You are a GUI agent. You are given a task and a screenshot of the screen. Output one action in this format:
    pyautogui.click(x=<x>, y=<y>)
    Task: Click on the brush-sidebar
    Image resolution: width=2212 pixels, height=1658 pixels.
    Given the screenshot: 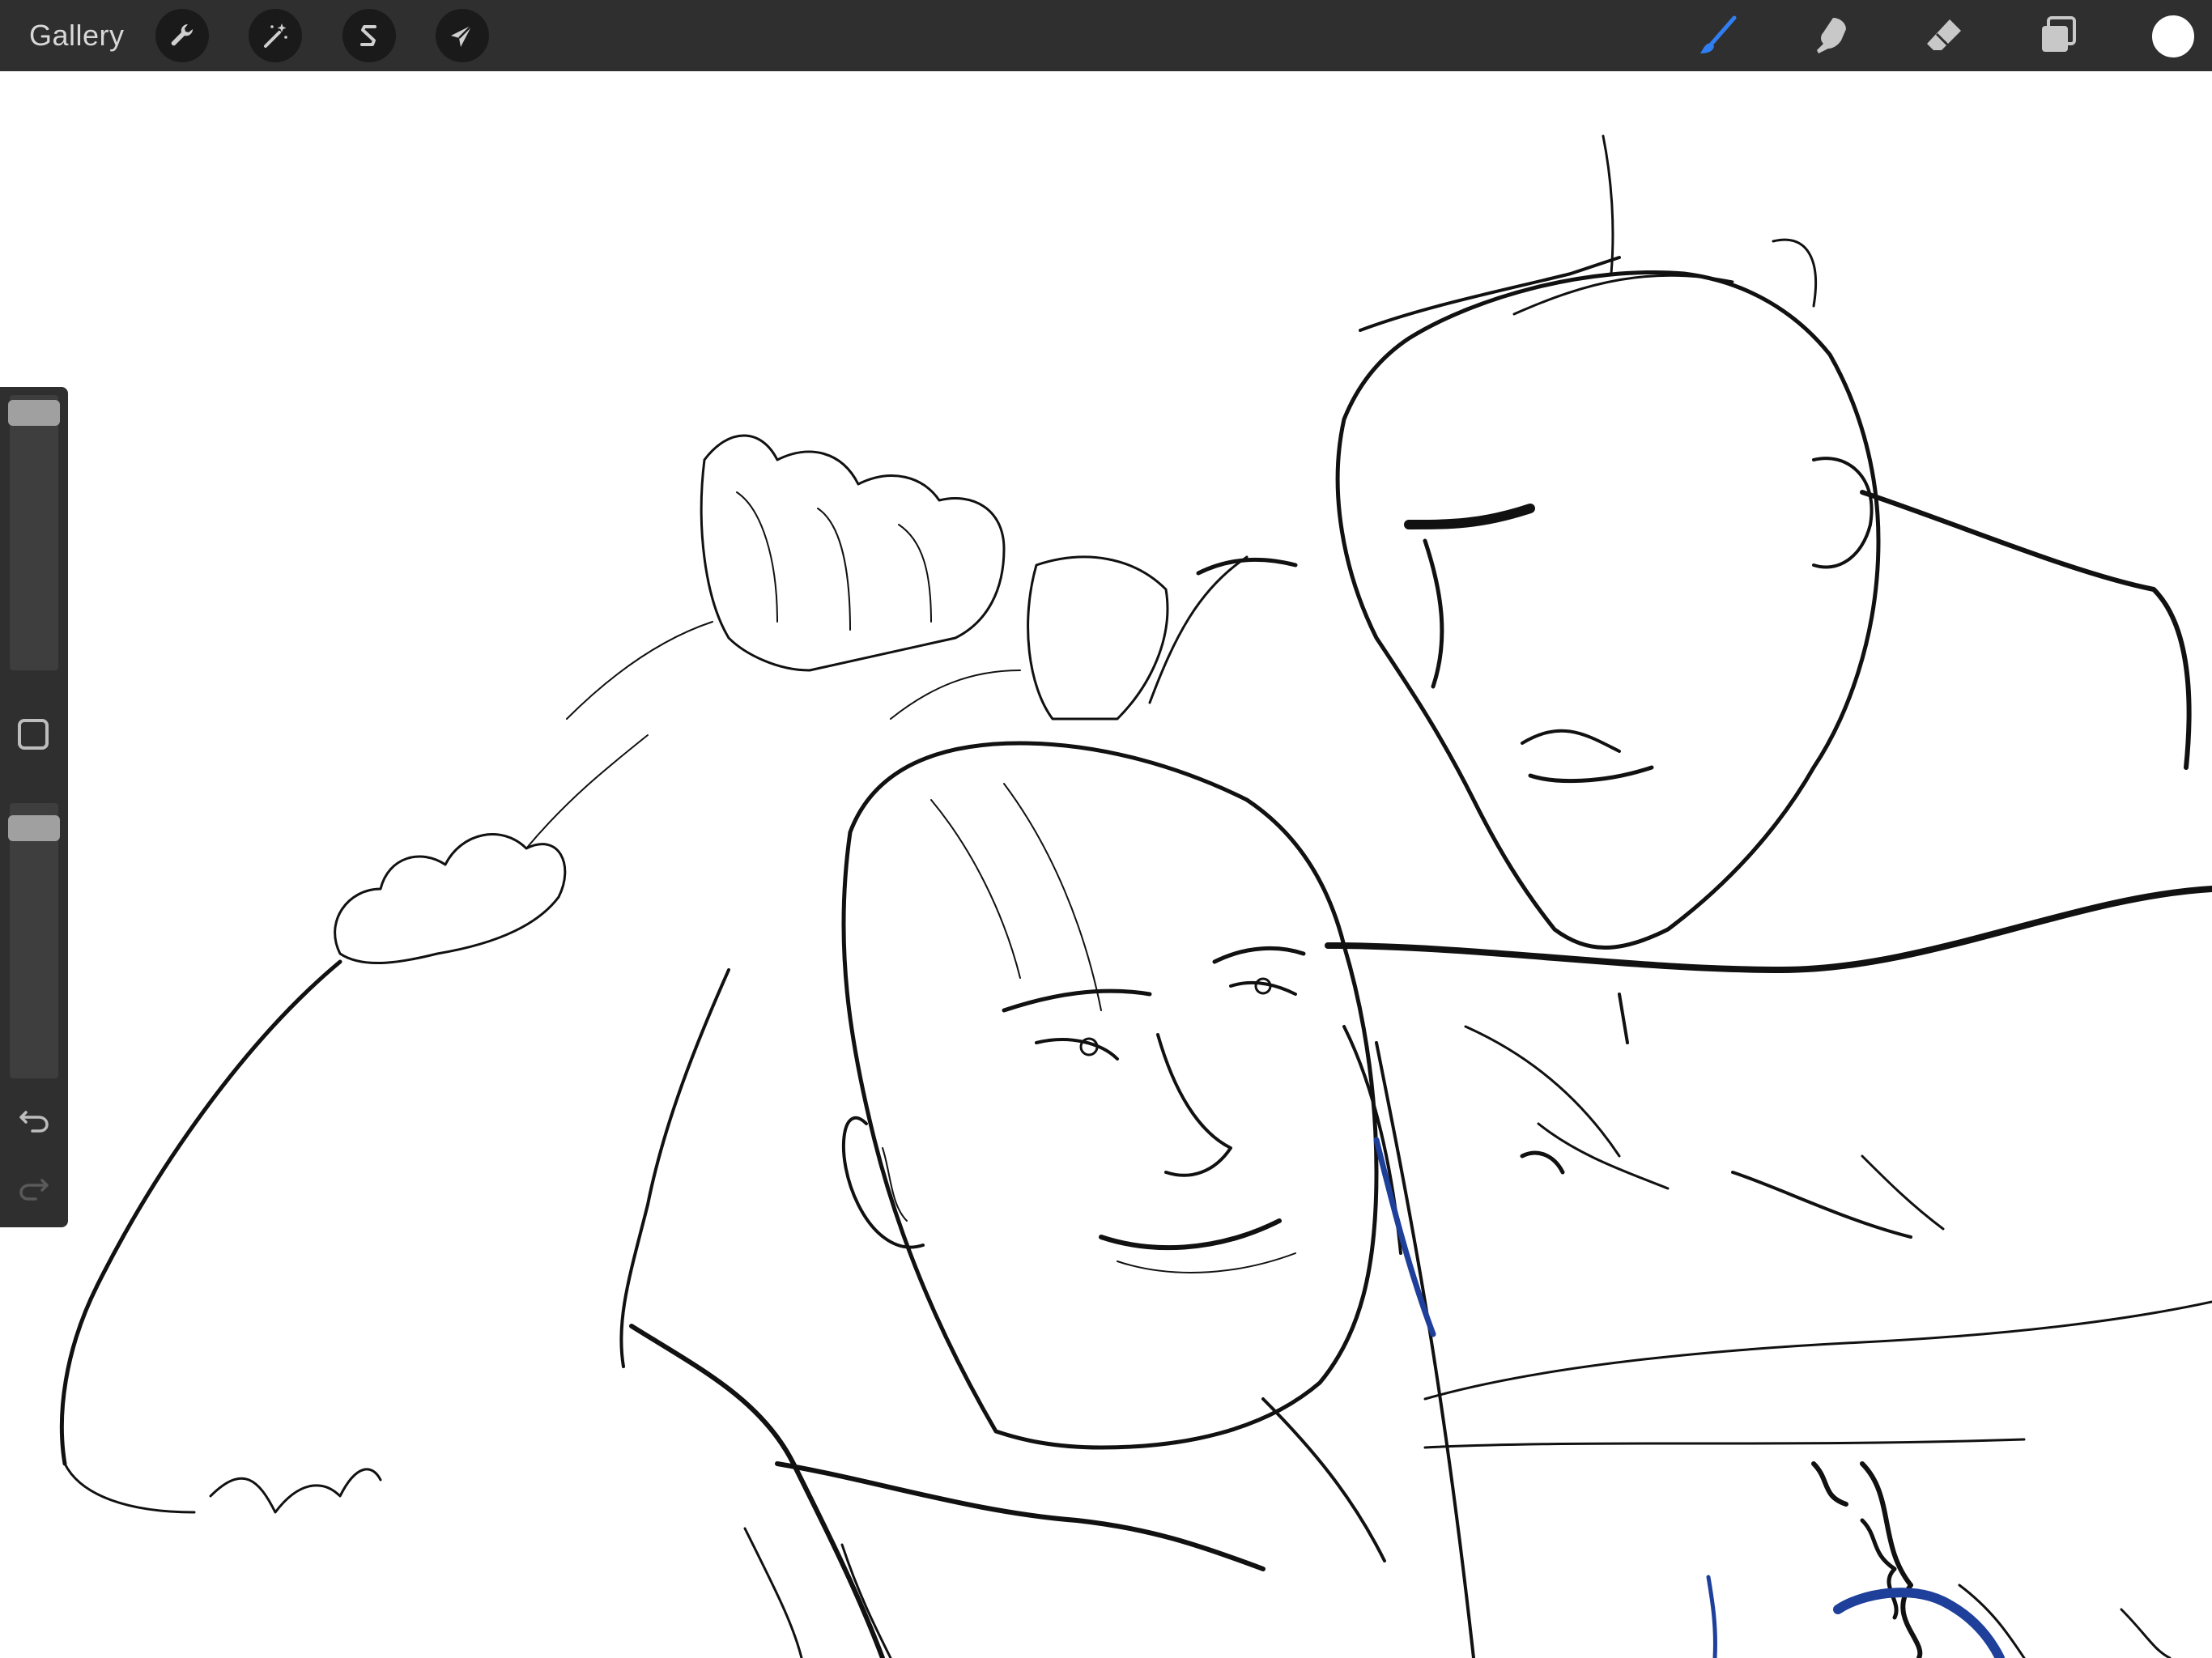 What is the action you would take?
    pyautogui.click(x=34, y=807)
    